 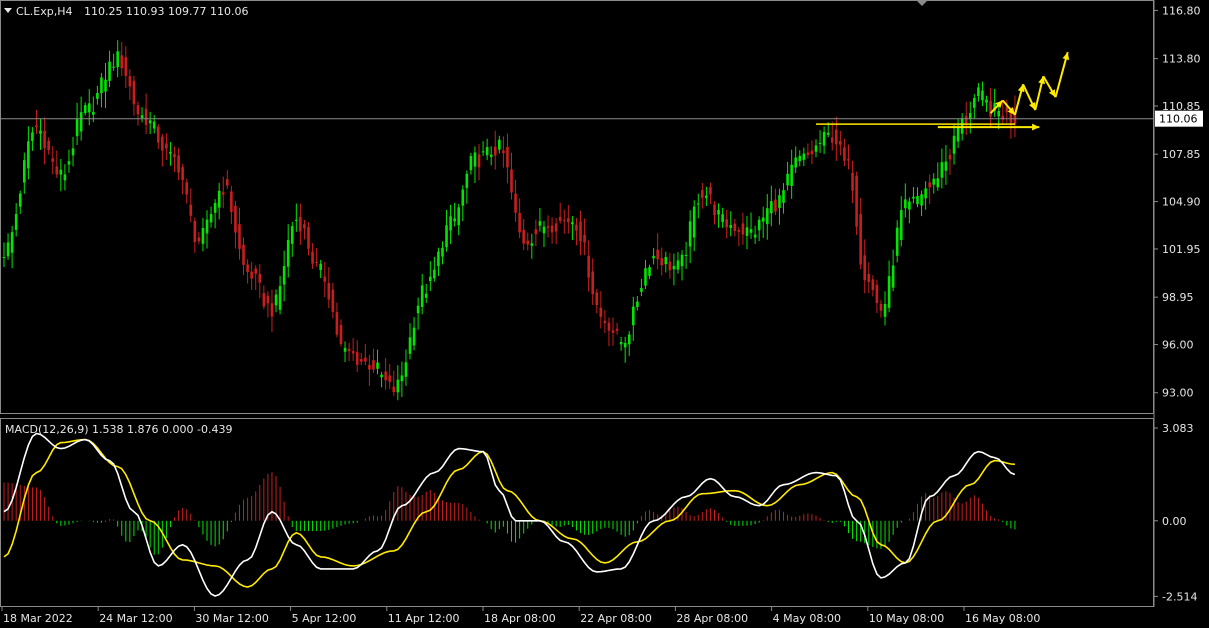 I want to click on price-tick-label: 98.95, so click(x=1178, y=297).